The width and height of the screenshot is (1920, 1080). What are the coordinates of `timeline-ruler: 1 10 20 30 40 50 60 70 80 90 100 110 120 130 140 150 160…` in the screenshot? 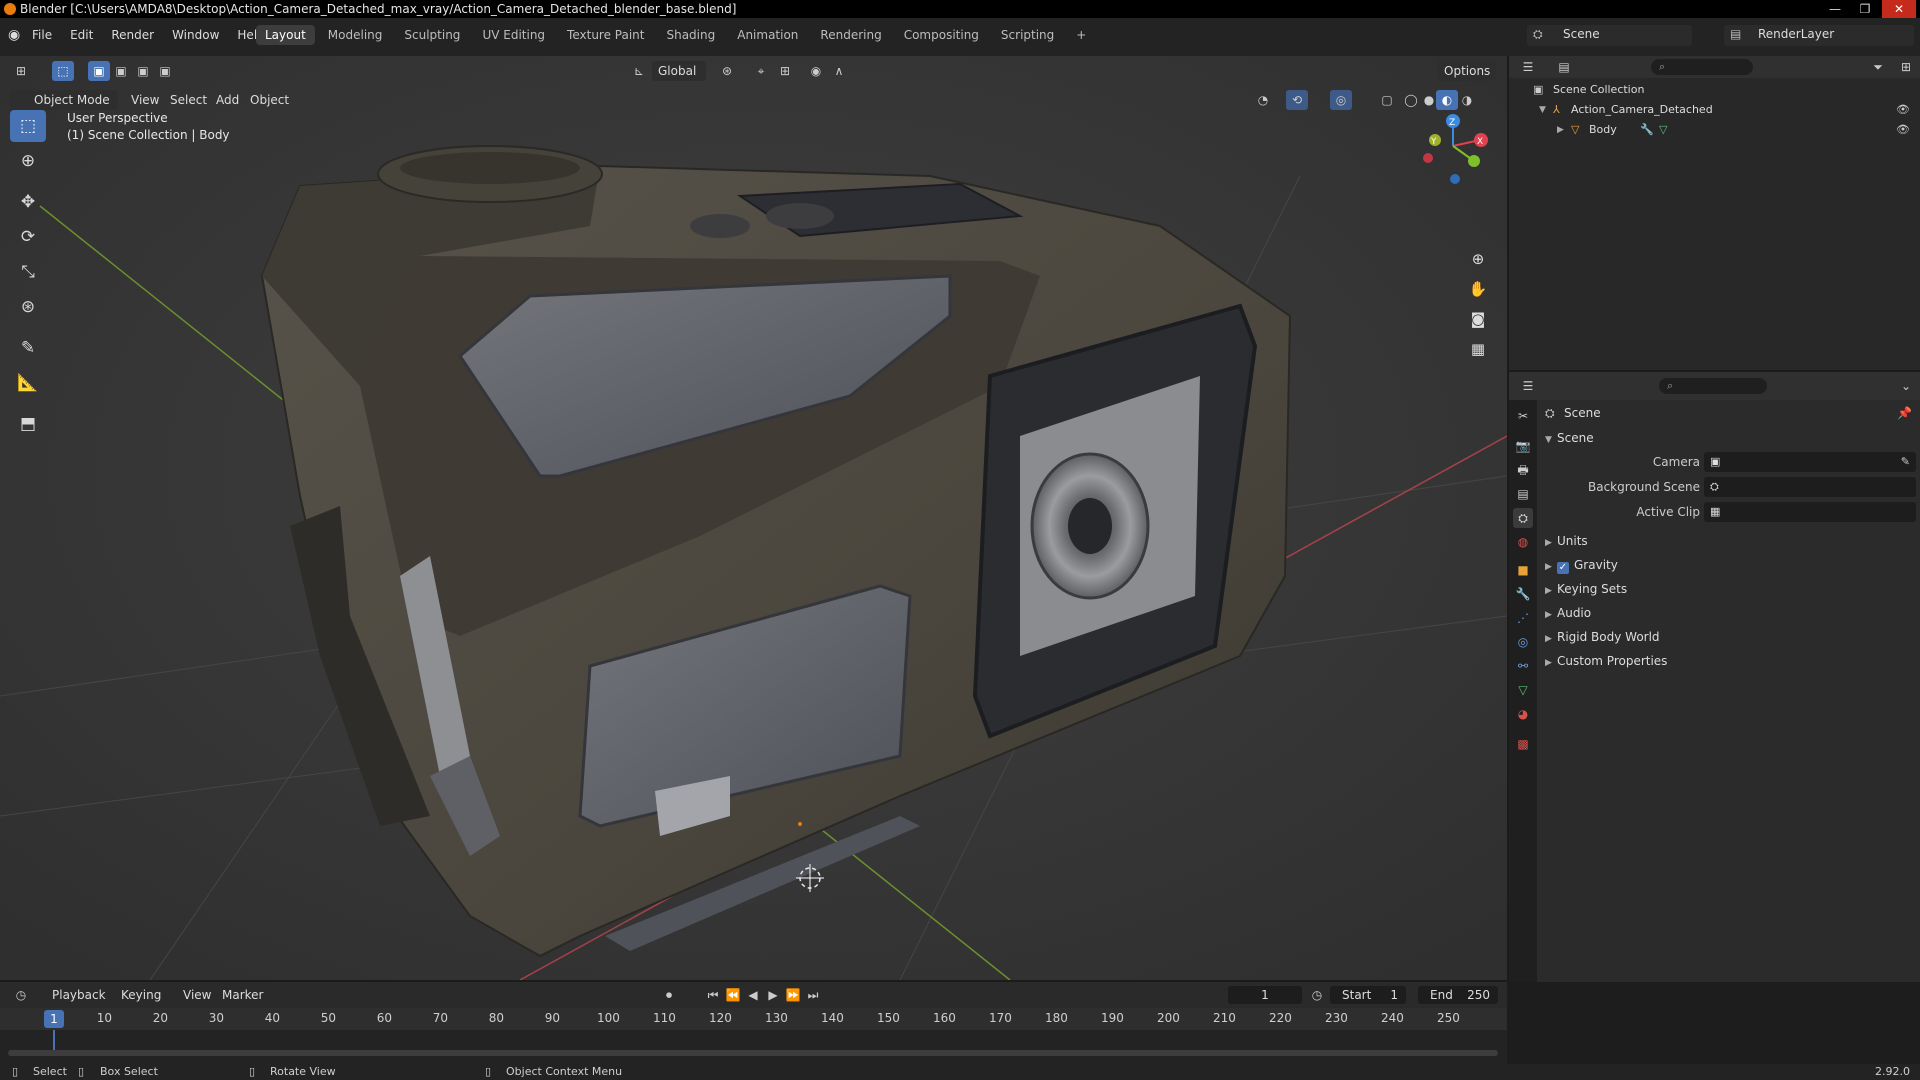 It's located at (753, 1019).